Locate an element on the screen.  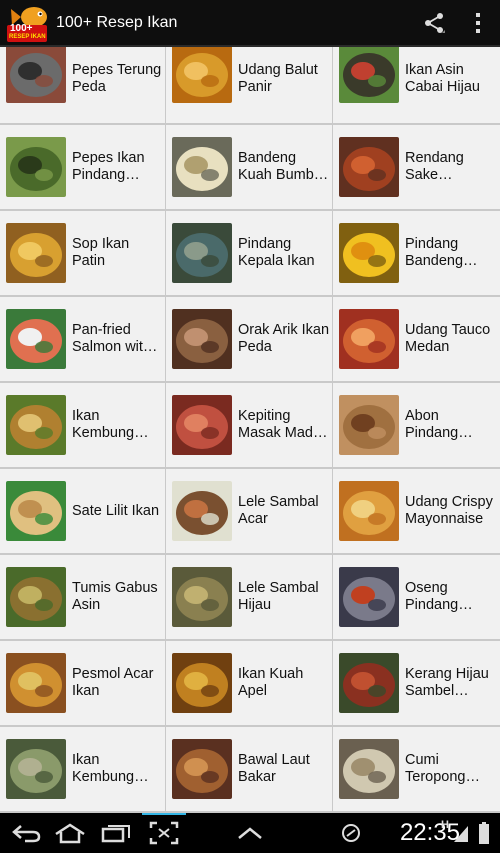
recipe-tile: Pindang Kepala Ikan is located at coordinates (249, 253).